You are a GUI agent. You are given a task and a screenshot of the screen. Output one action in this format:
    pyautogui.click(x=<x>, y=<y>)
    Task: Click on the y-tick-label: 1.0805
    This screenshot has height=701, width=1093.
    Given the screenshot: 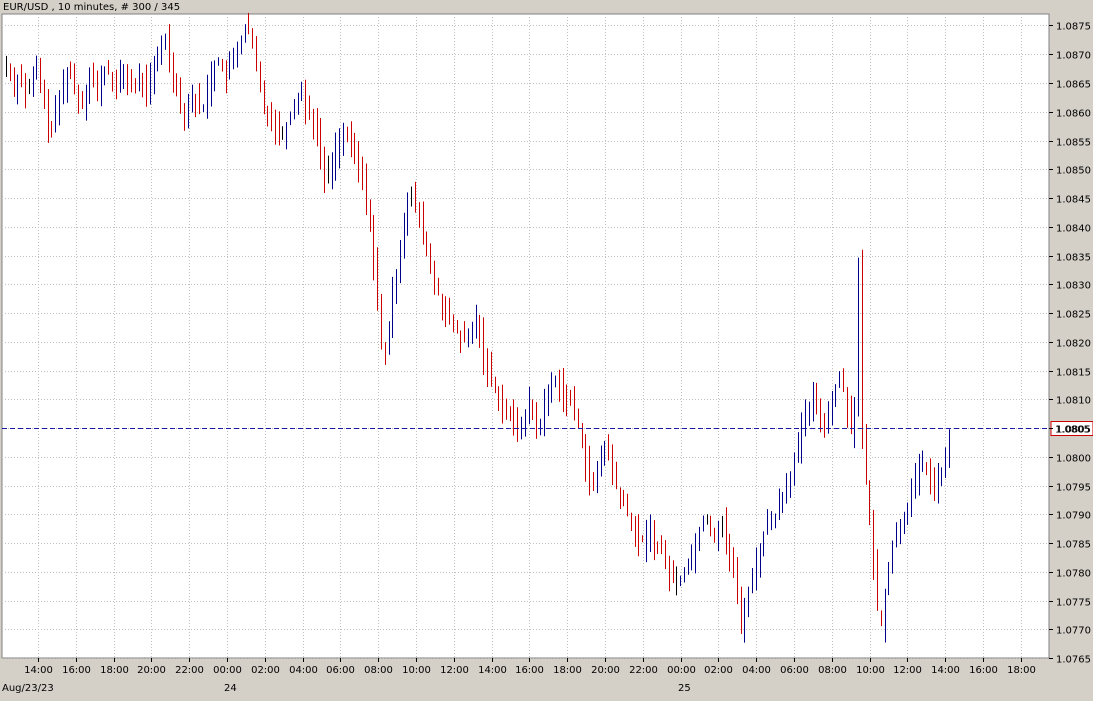 What is the action you would take?
    pyautogui.click(x=1073, y=430)
    